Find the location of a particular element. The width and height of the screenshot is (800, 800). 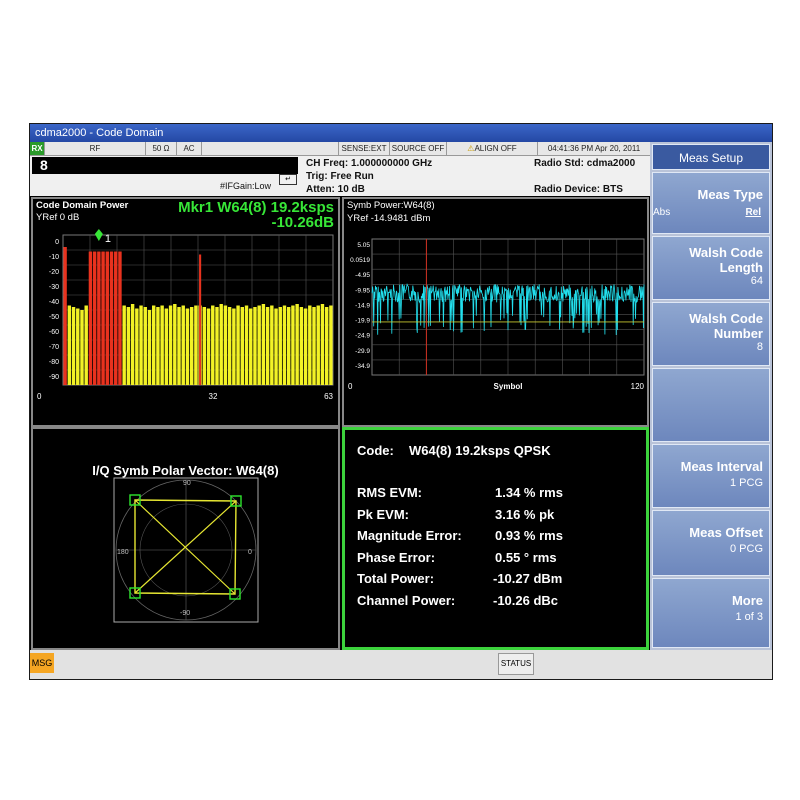

cdp-title: Code Domain Power is located at coordinates (82, 205).